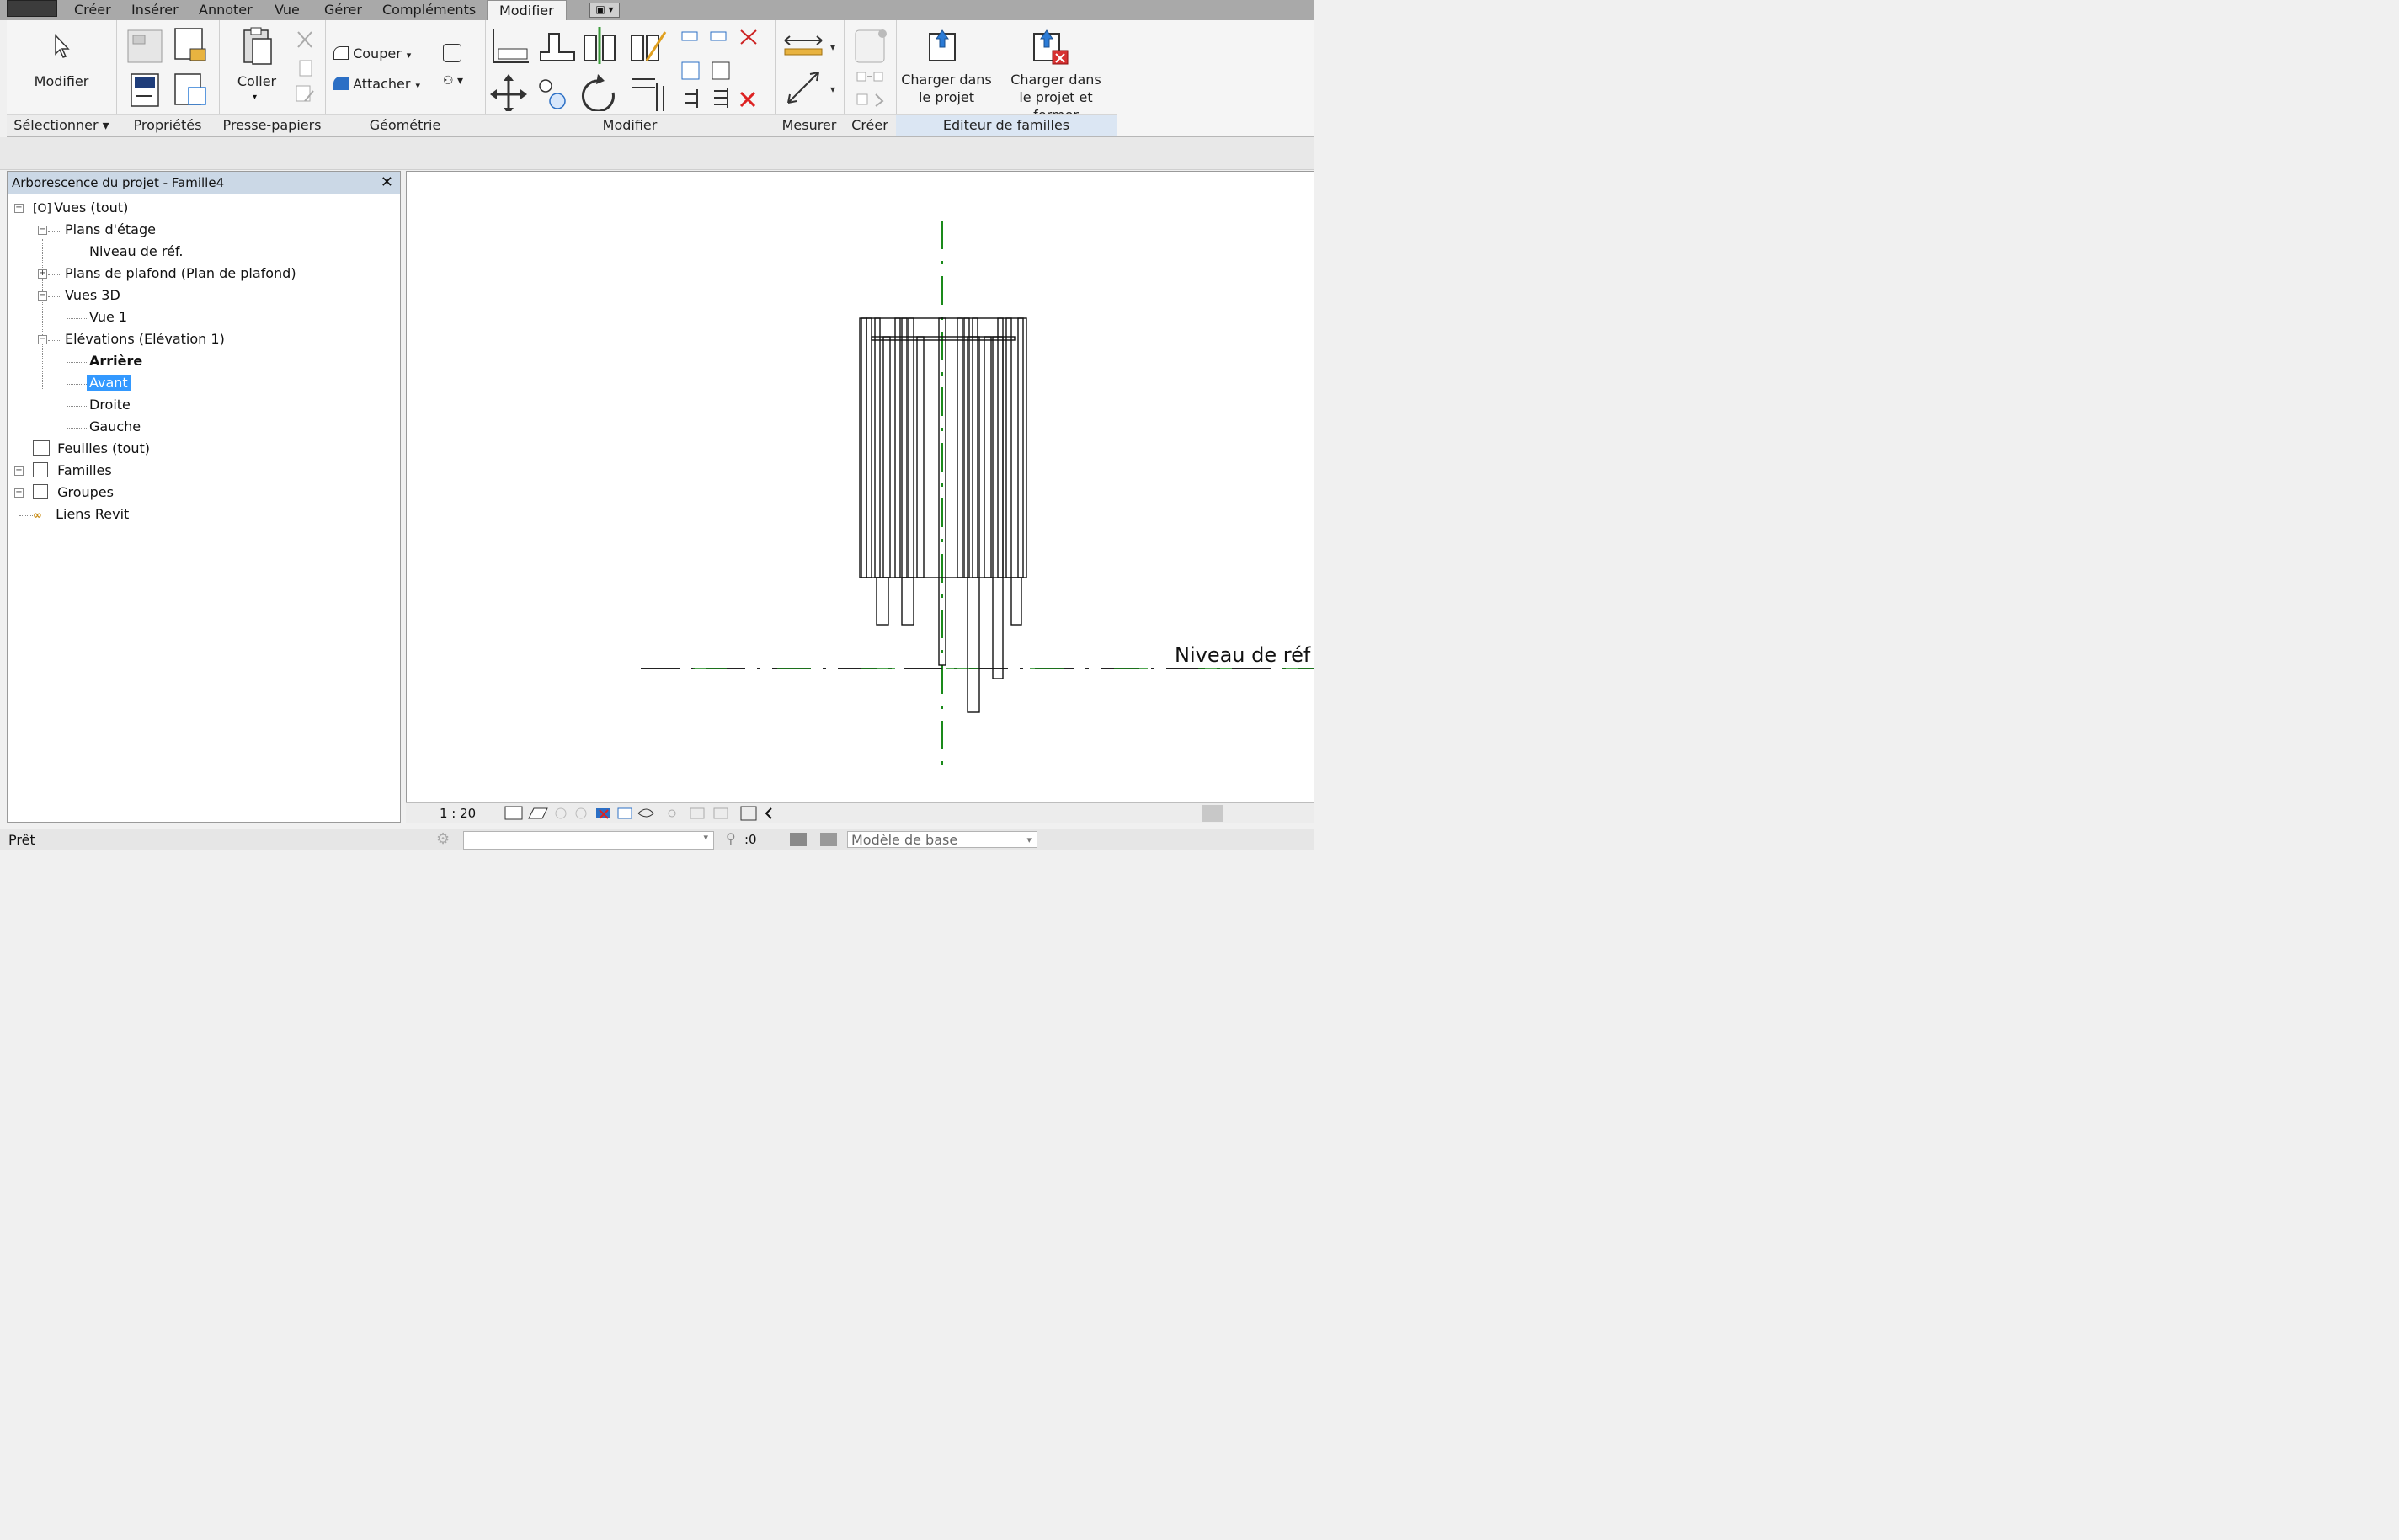 This screenshot has height=1540, width=2399. What do you see at coordinates (61, 125) in the screenshot?
I see `panel-title-select: Sélectionner ▾` at bounding box center [61, 125].